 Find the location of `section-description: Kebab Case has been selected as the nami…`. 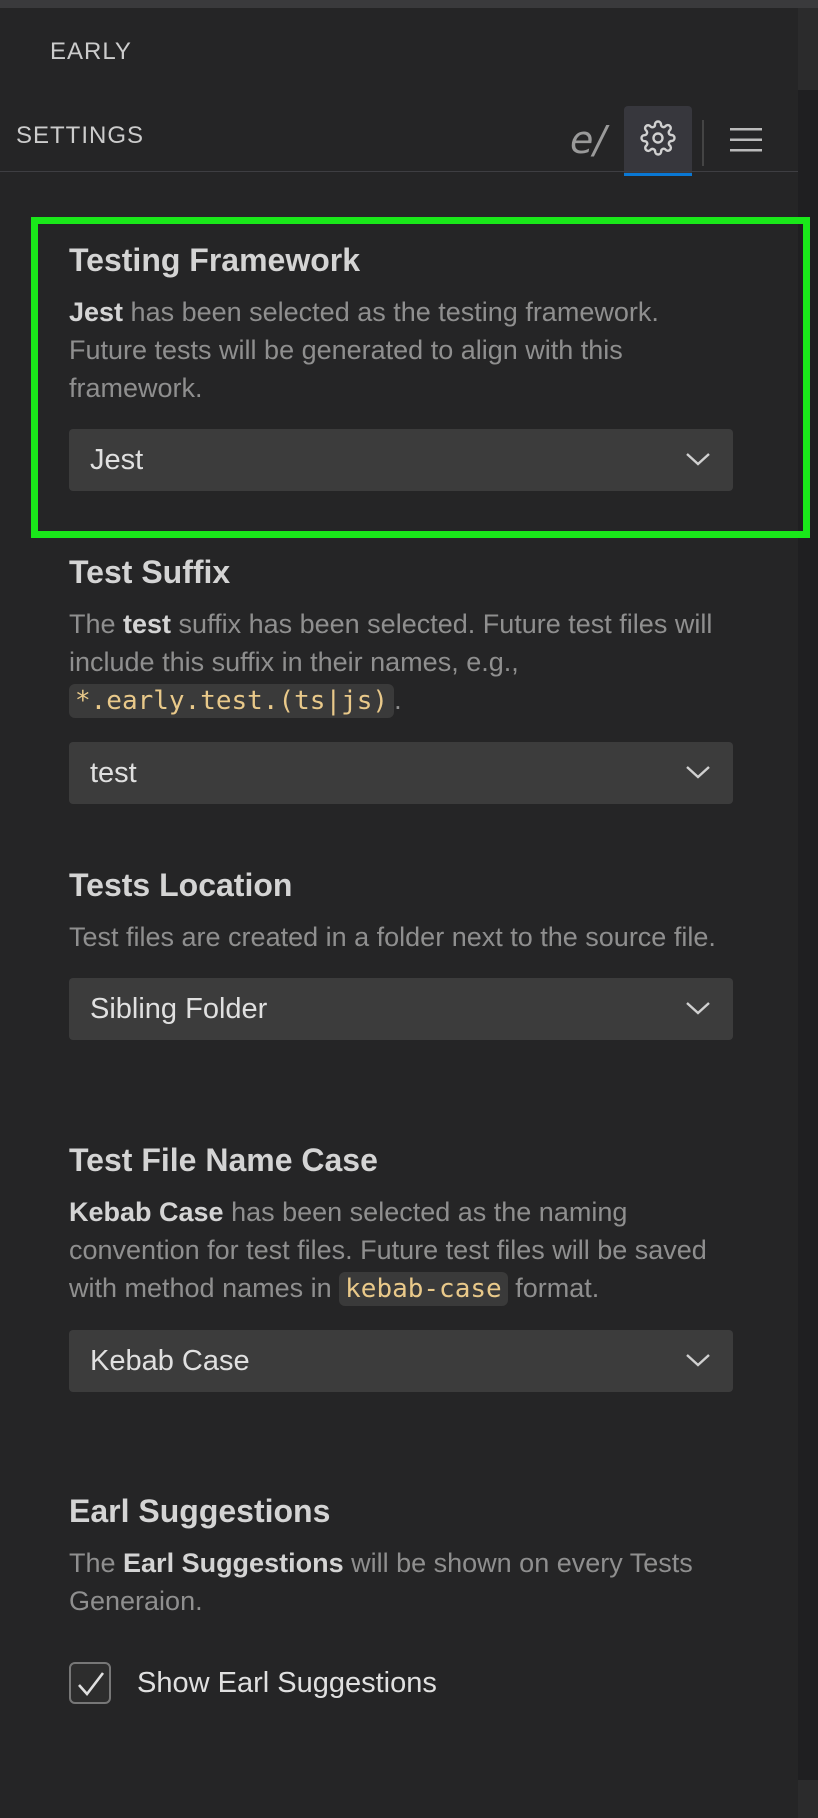

section-description: Kebab Case has been selected as the nami… is located at coordinates (388, 1251).